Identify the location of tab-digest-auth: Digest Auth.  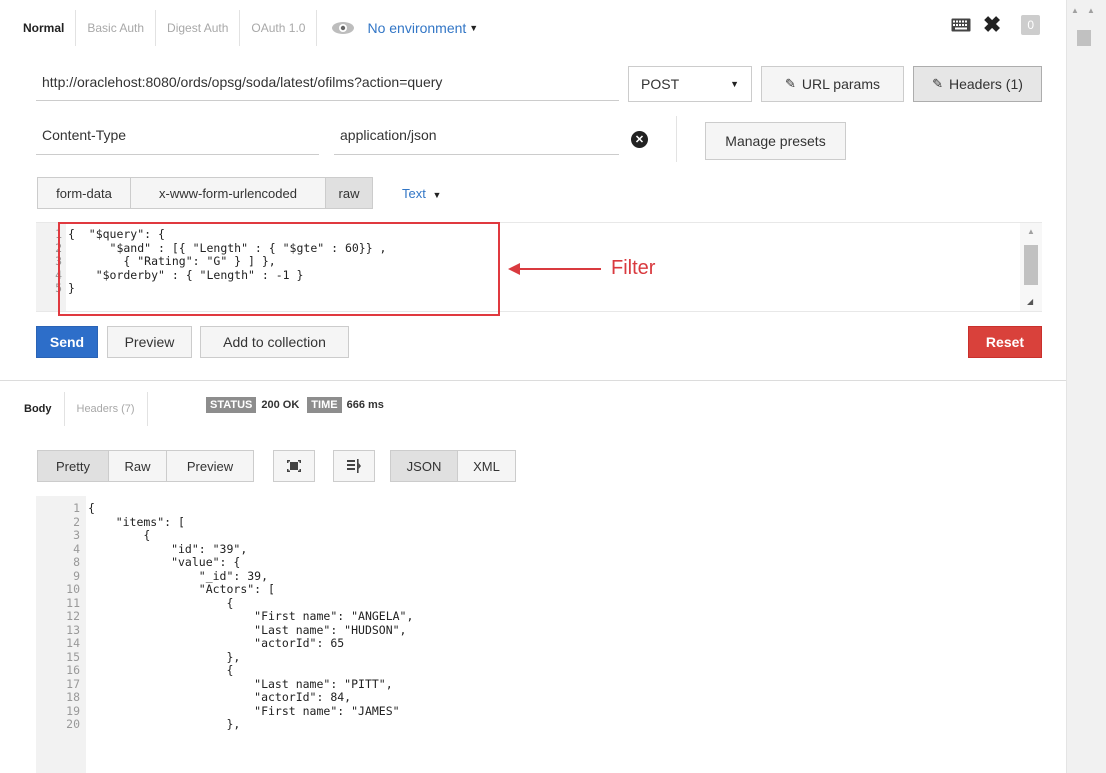
(198, 28).